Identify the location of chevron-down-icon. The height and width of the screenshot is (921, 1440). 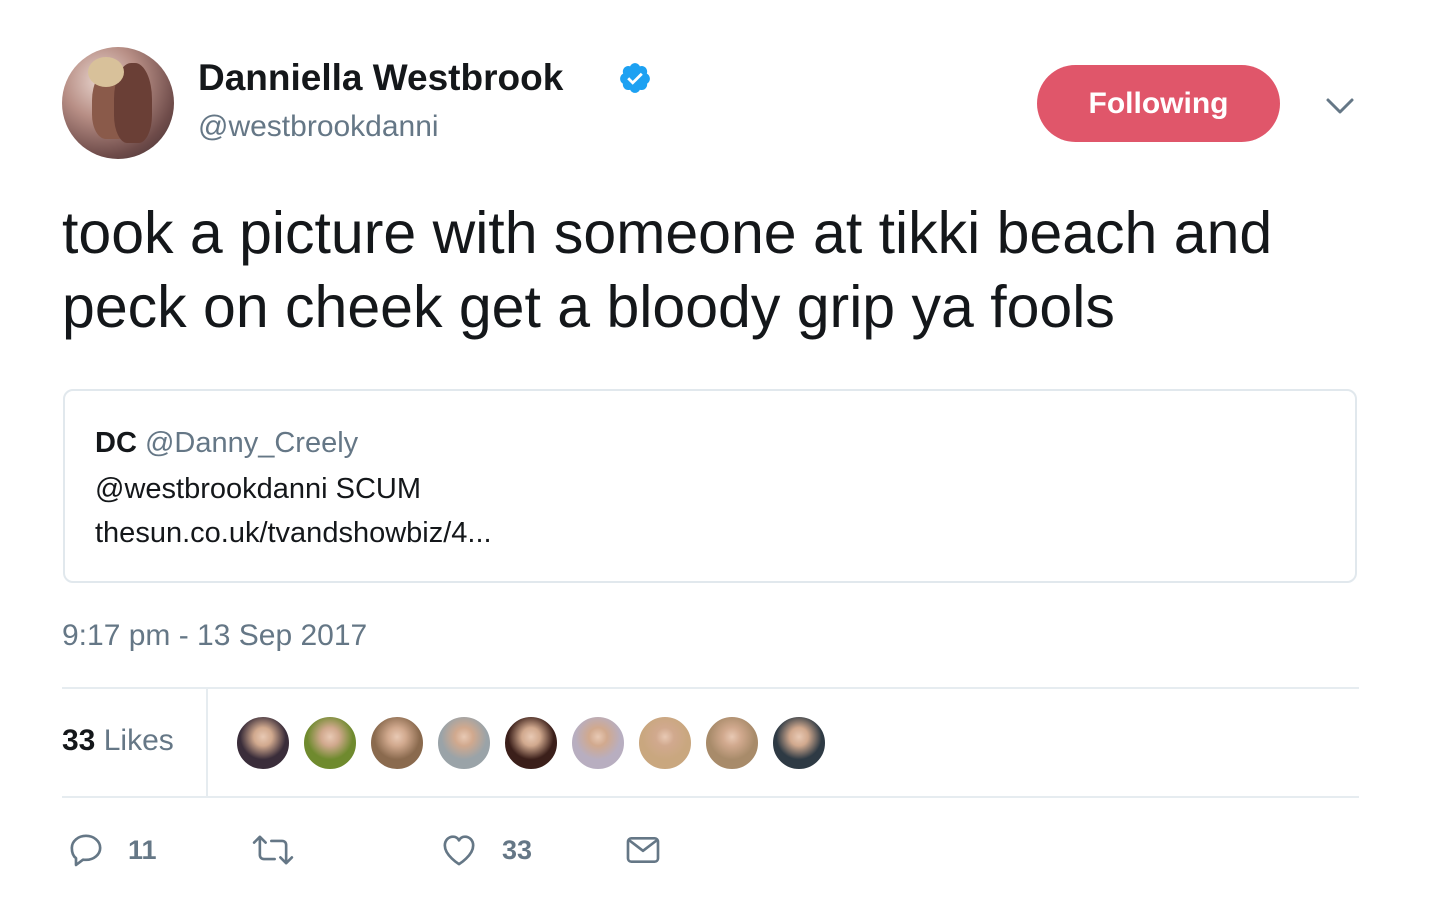
(1340, 107).